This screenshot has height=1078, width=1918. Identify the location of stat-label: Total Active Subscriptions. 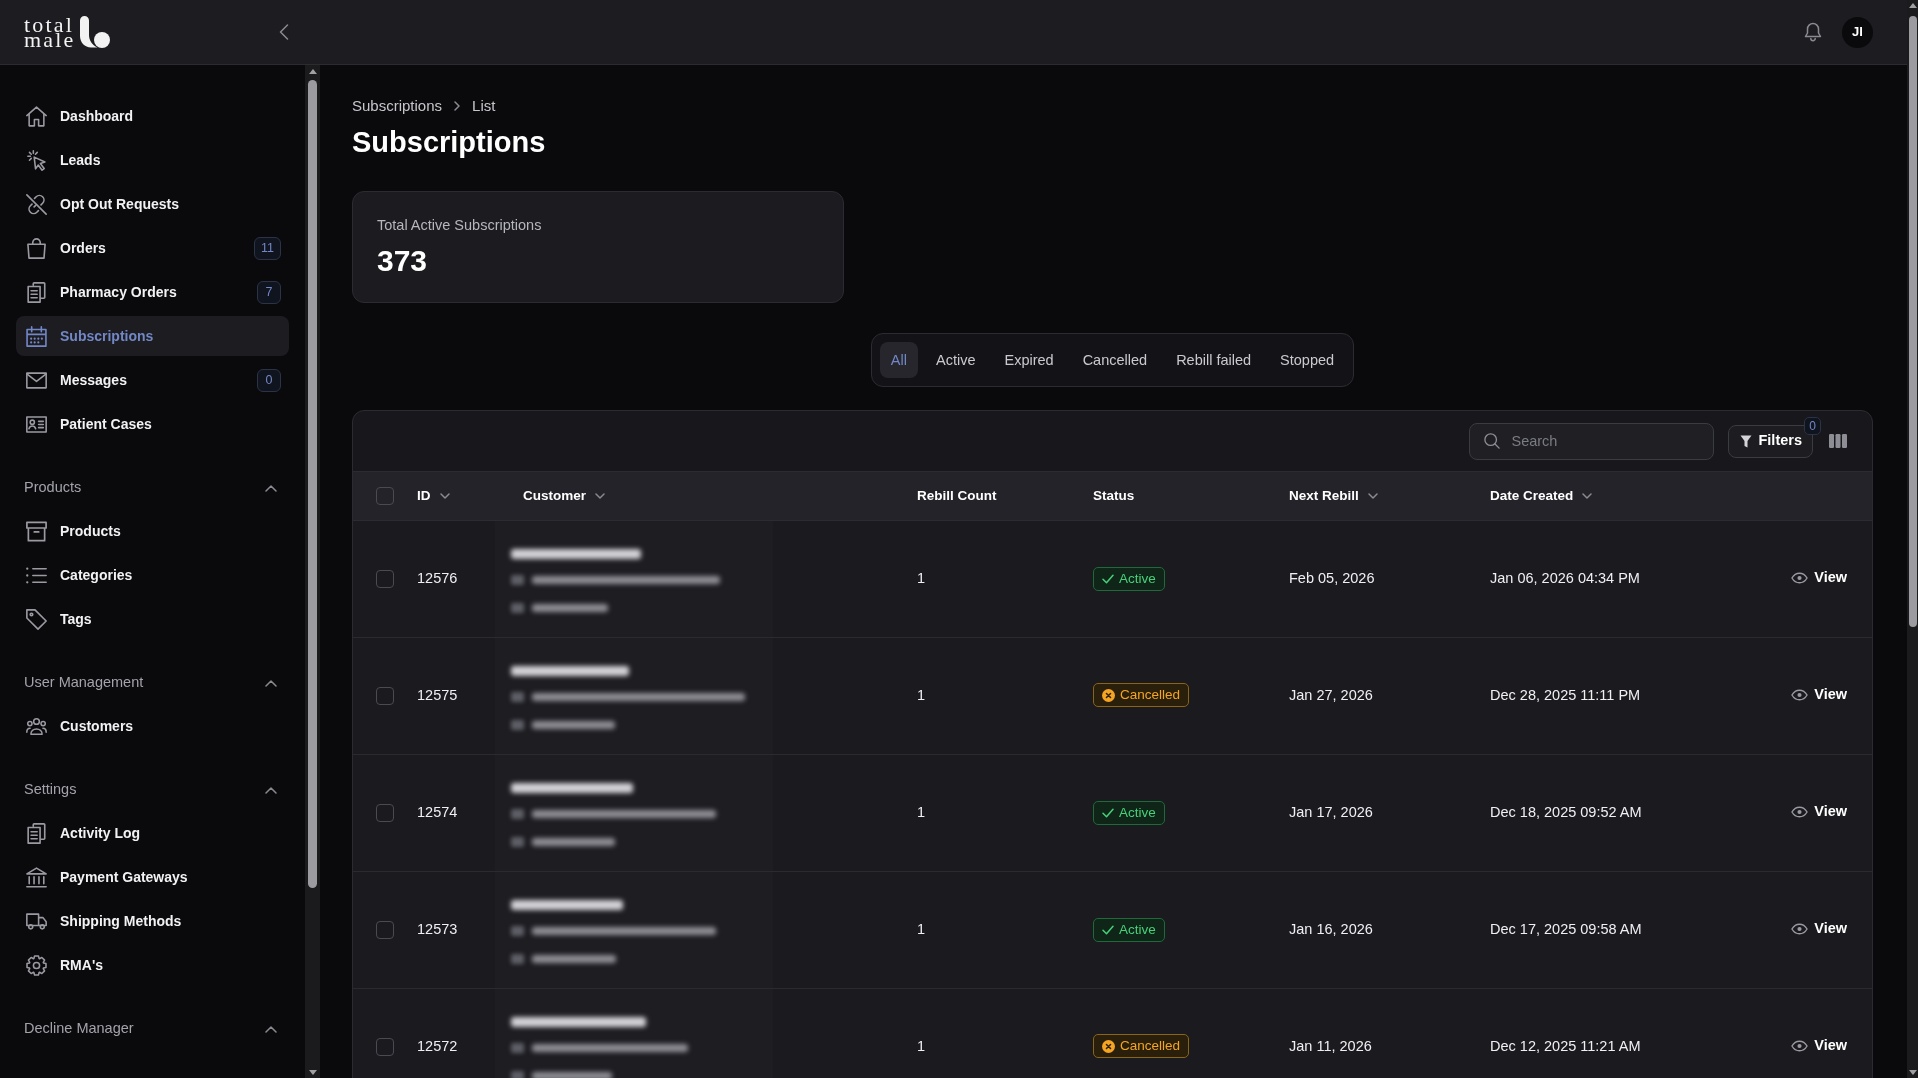
(460, 225).